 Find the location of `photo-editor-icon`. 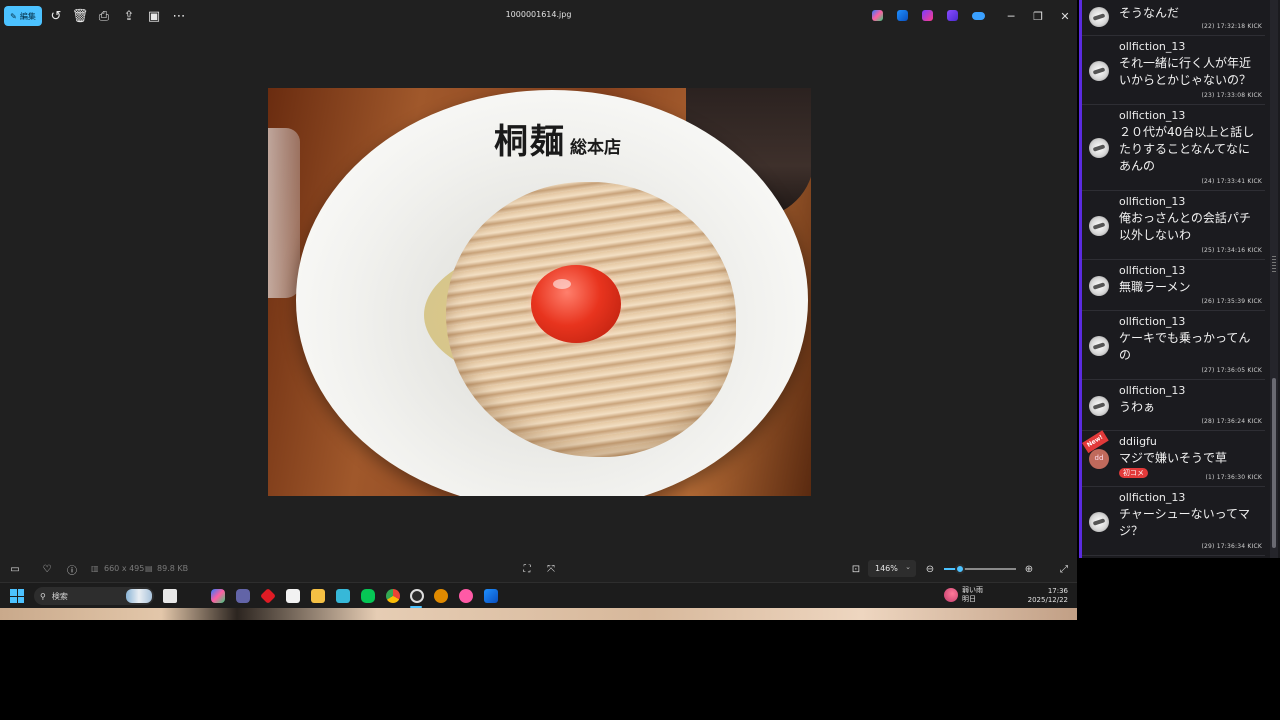

photo-editor-icon is located at coordinates (902, 15).